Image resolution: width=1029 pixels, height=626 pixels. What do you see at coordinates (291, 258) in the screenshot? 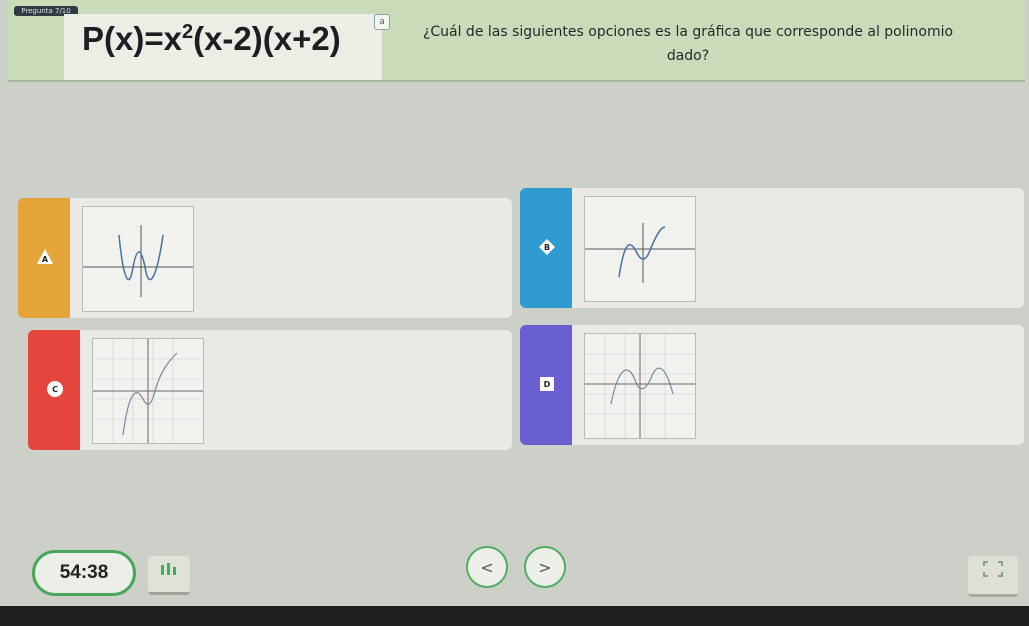
I see `answer-a-body` at bounding box center [291, 258].